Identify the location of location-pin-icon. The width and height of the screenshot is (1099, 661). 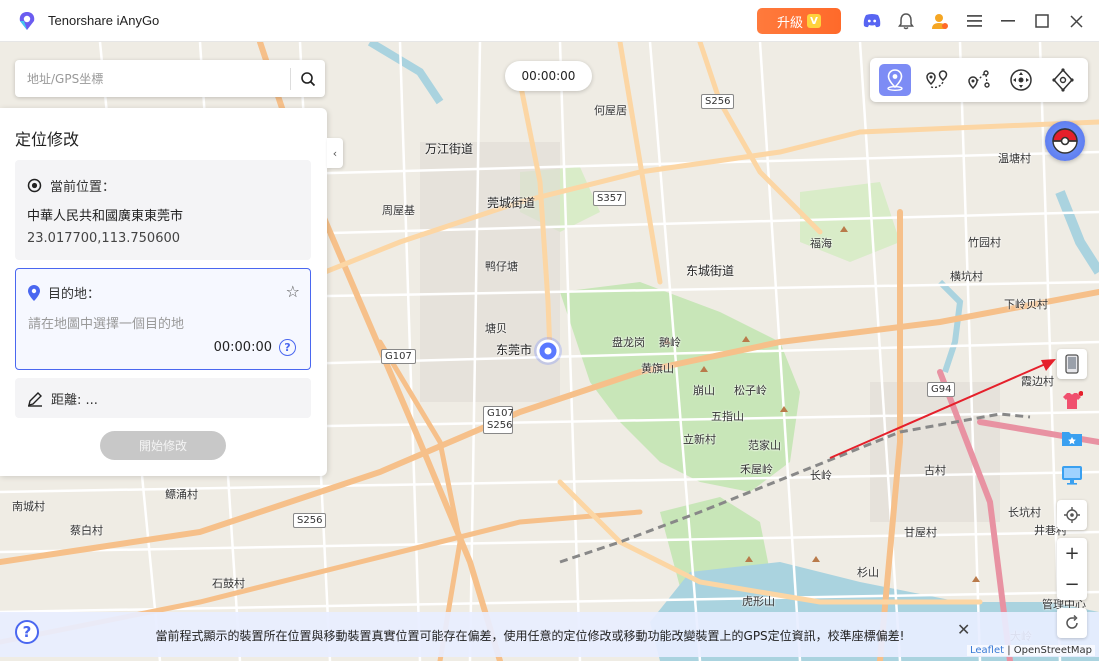
(34, 292).